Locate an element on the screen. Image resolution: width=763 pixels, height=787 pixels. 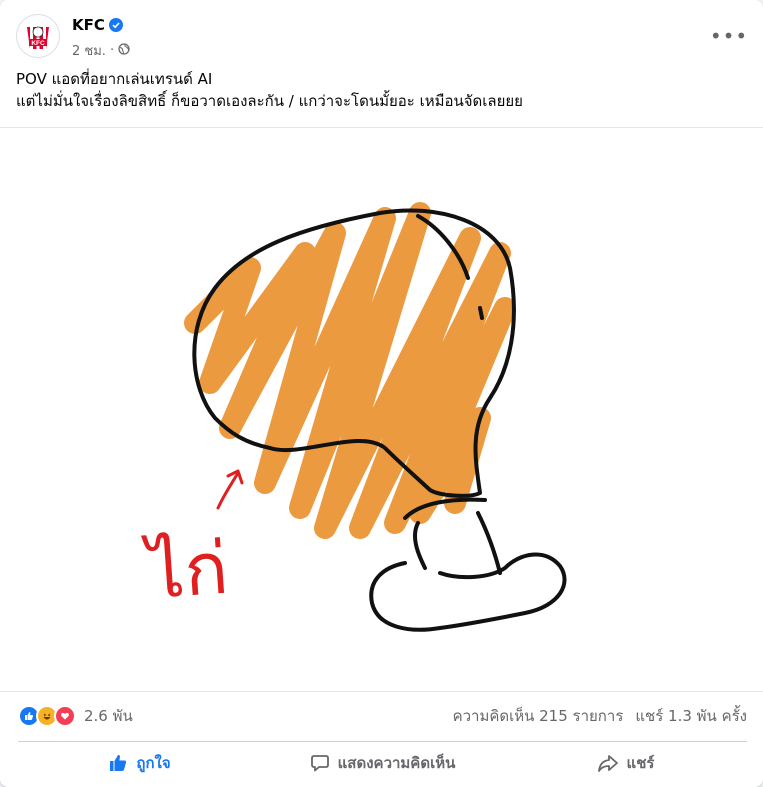
more-options-icon: ••• is located at coordinates (728, 36).